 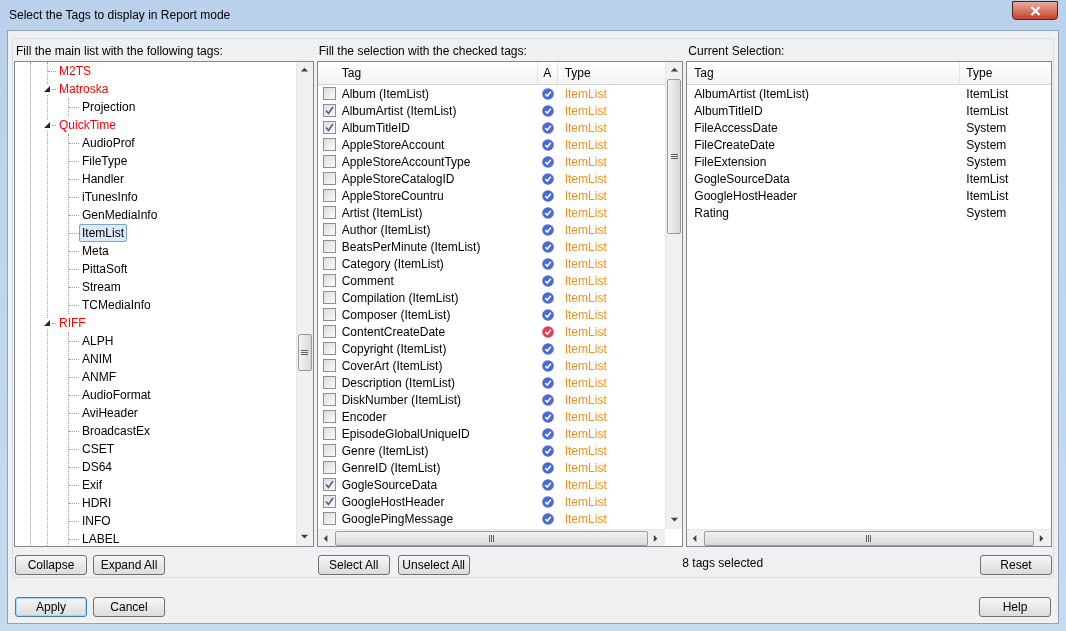 I want to click on tree-item: GenMediaInfo, so click(x=120, y=215).